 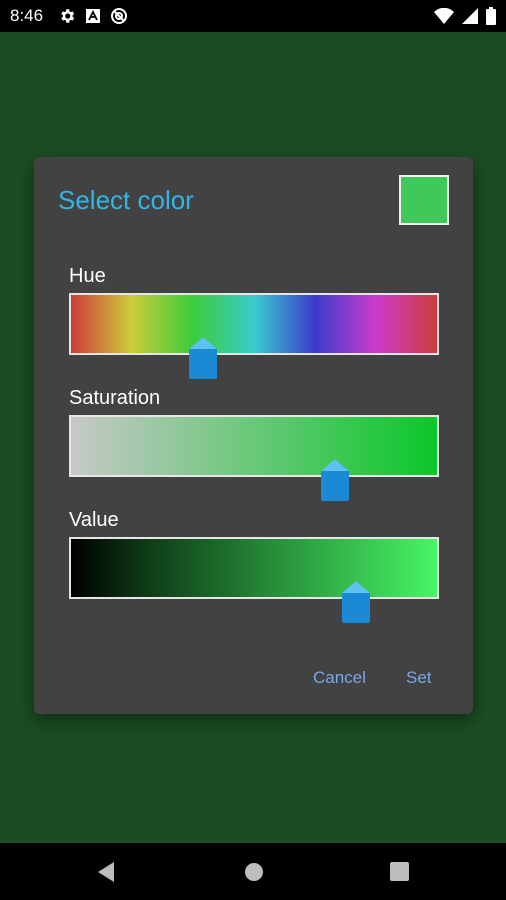 I want to click on home-icon, so click(x=254, y=872).